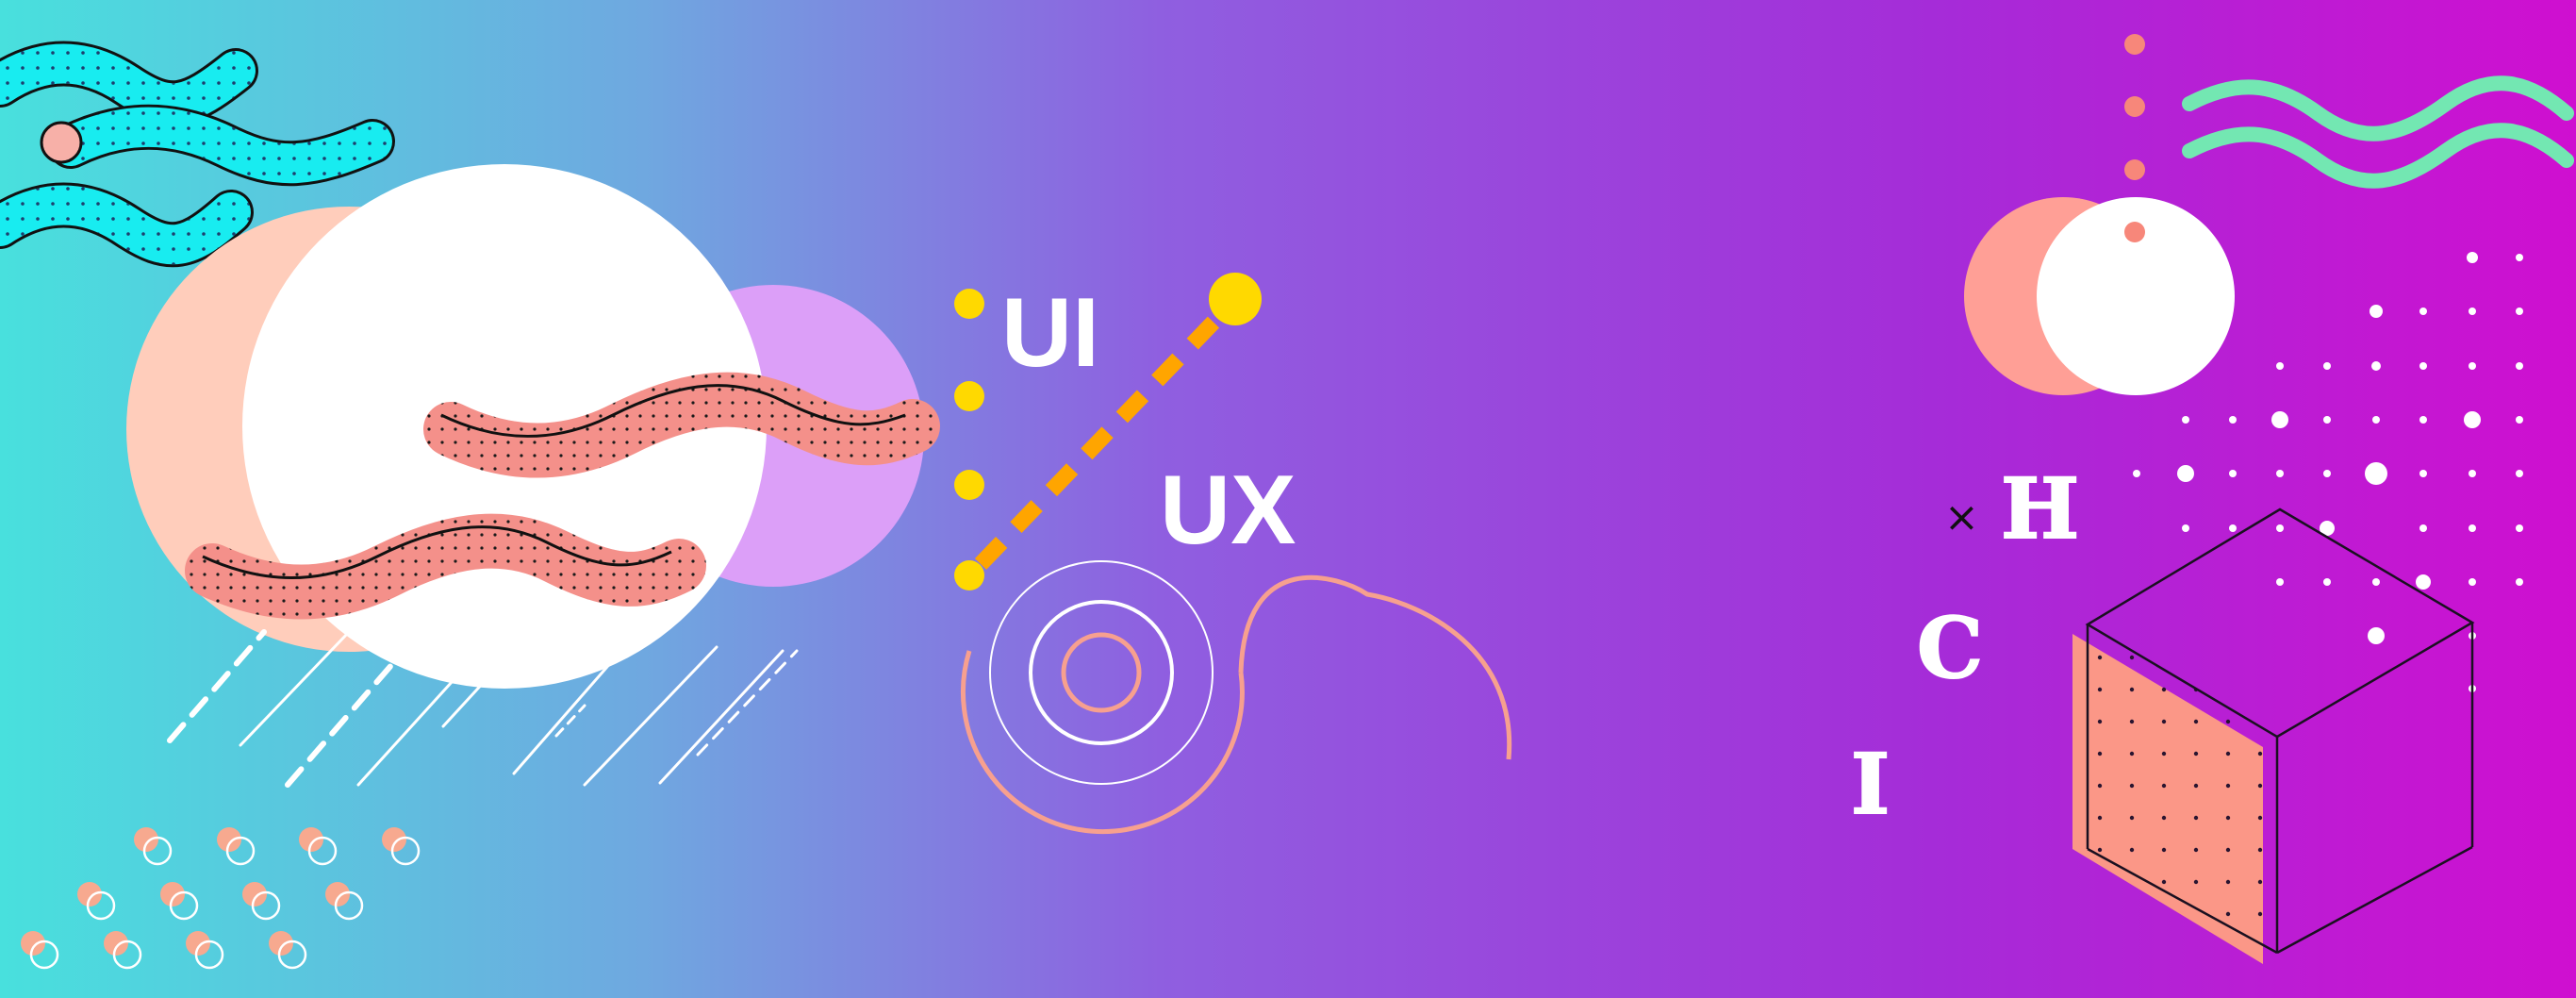 This screenshot has height=998, width=2576. What do you see at coordinates (1870, 784) in the screenshot?
I see `hci-letter-i: I` at bounding box center [1870, 784].